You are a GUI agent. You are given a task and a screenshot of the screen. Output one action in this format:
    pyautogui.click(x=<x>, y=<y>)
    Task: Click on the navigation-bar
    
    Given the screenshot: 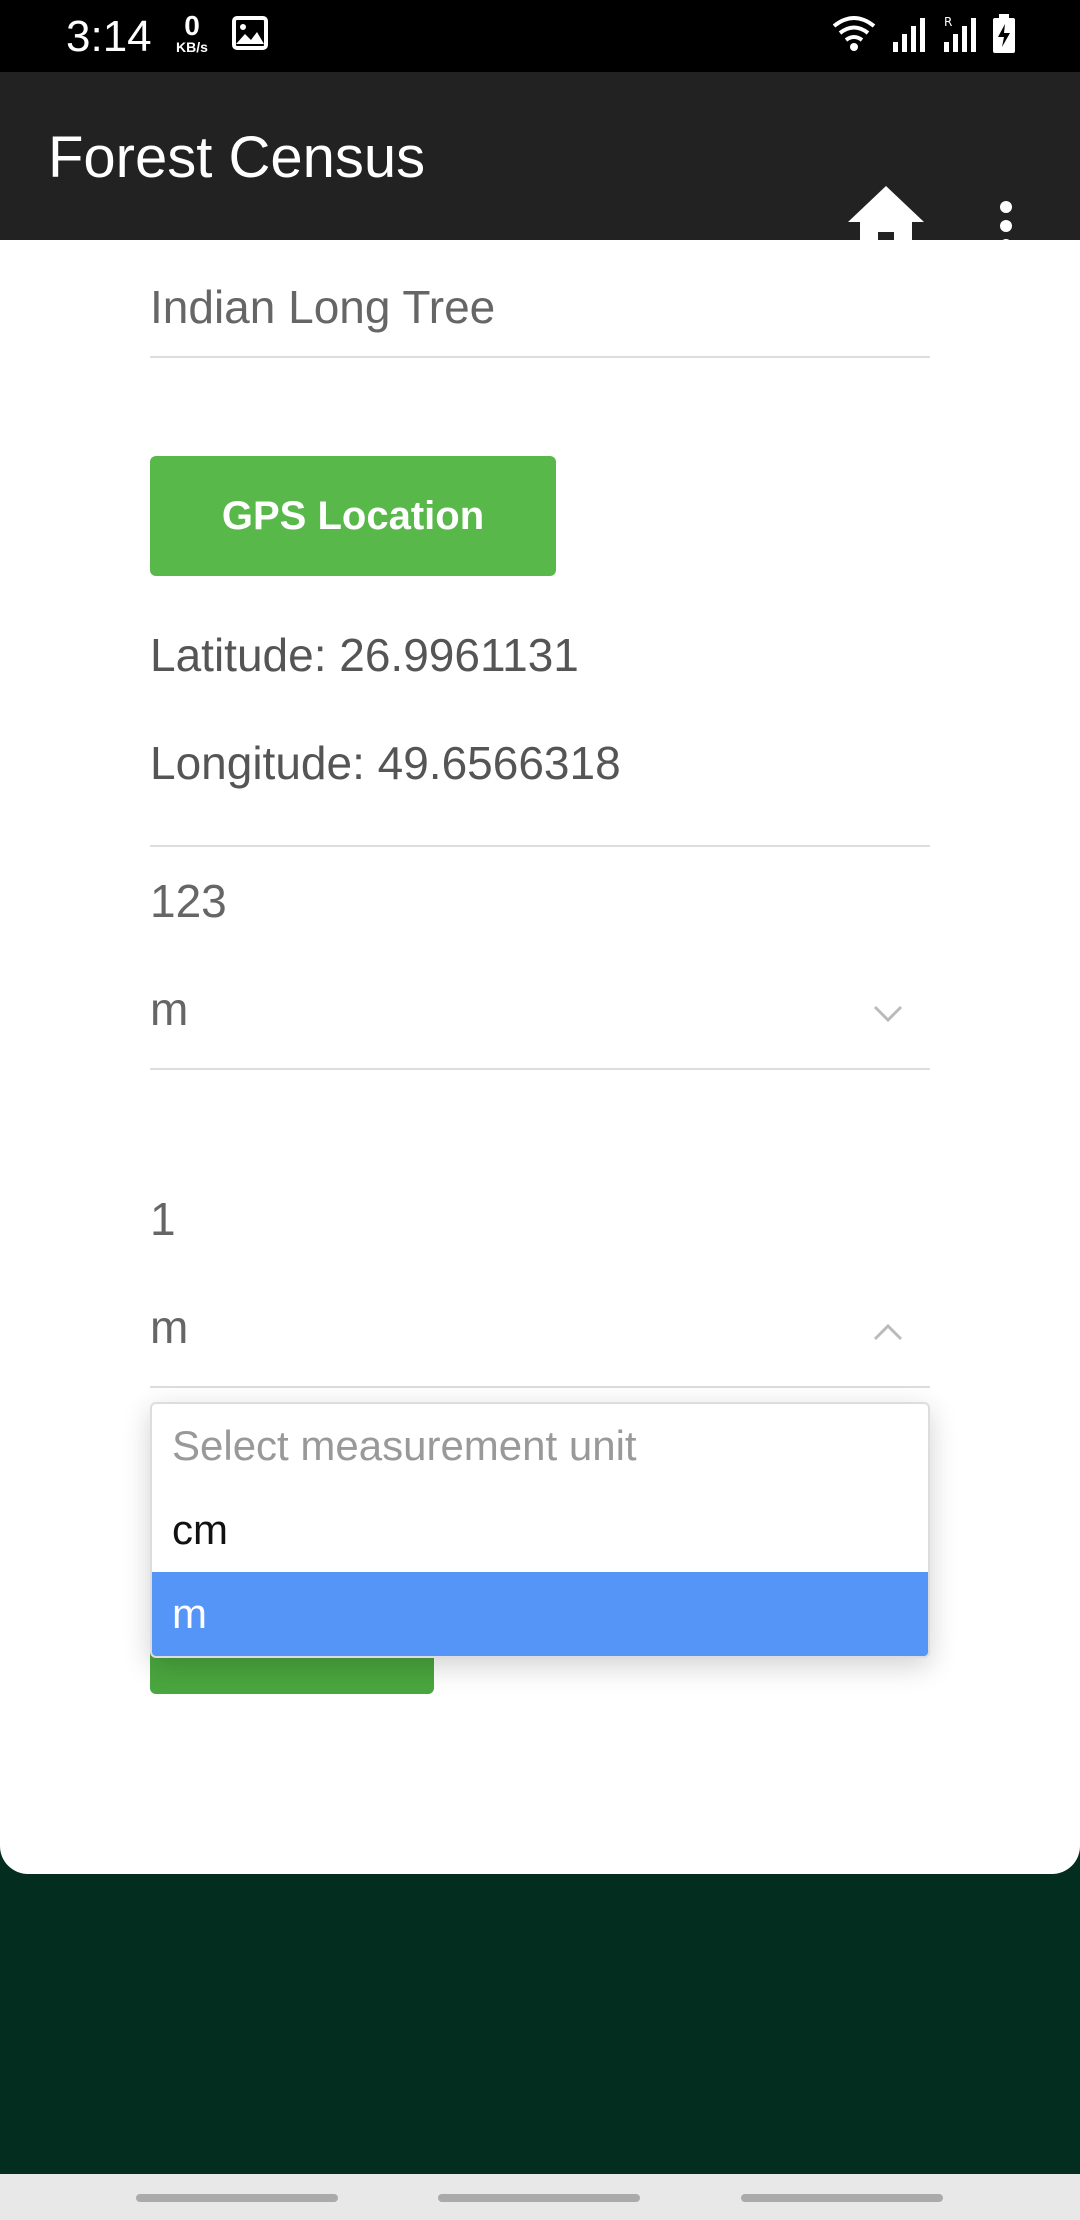 What is the action you would take?
    pyautogui.click(x=540, y=2197)
    